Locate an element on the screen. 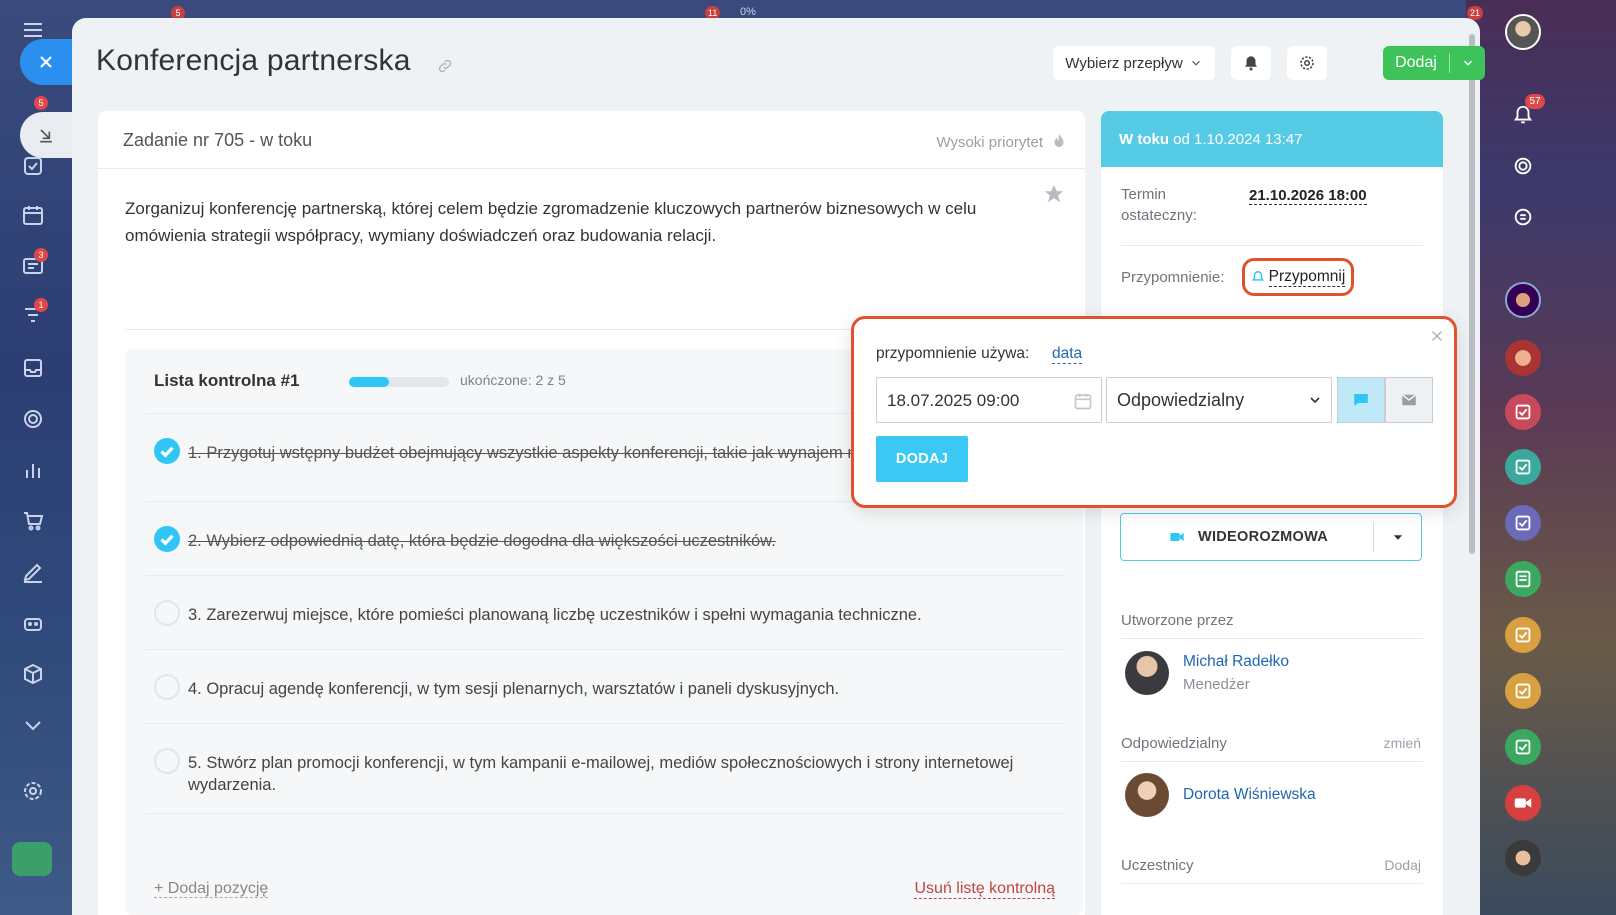 The height and width of the screenshot is (915, 1616). settings-button is located at coordinates (1307, 63).